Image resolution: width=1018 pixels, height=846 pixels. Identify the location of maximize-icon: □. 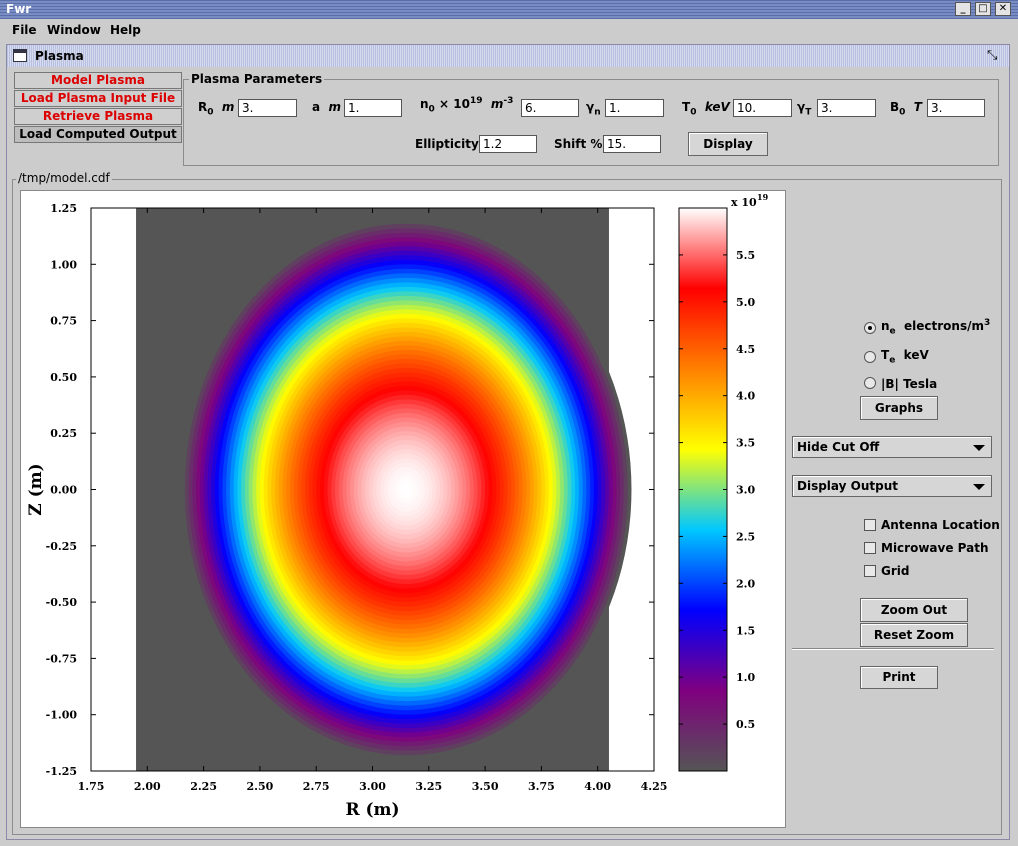
(983, 9).